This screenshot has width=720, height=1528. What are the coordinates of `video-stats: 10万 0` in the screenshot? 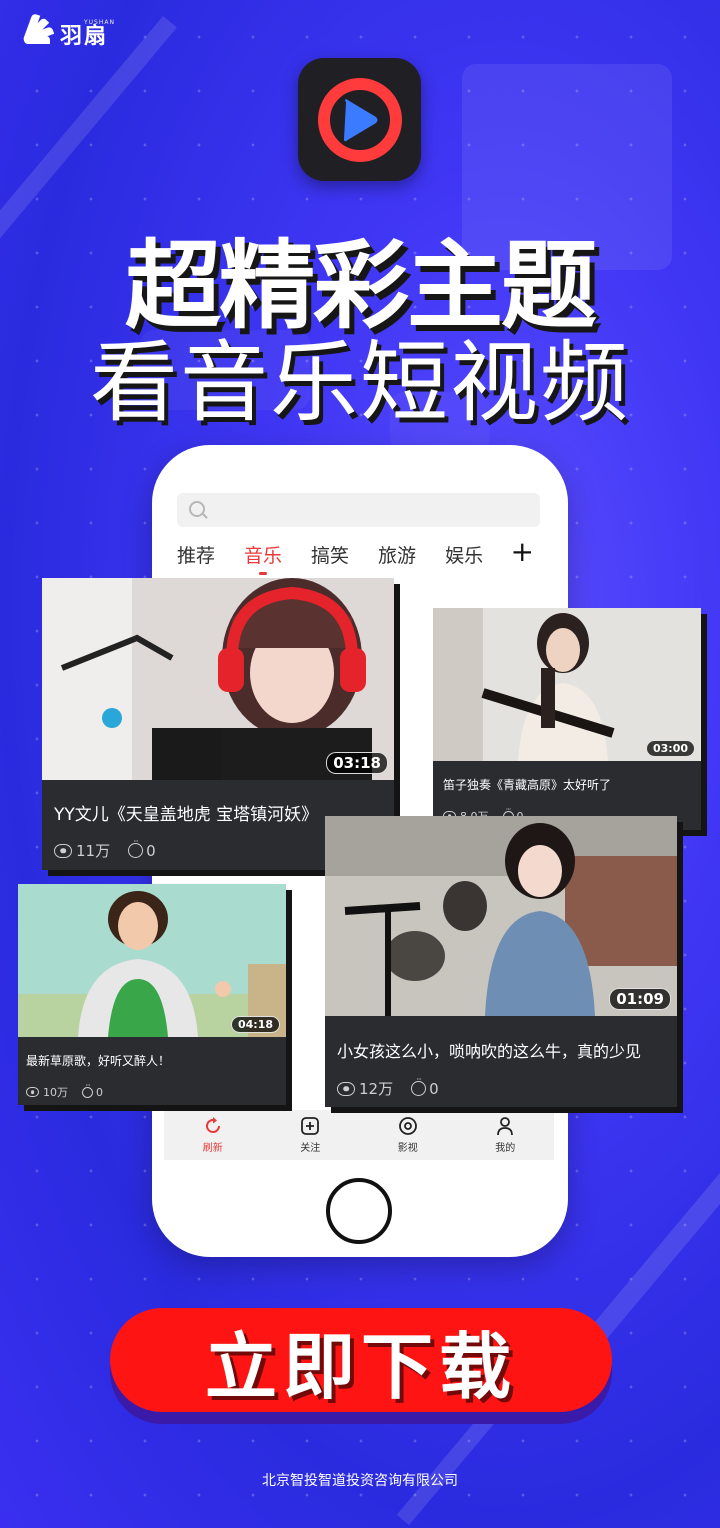 It's located at (64, 1090).